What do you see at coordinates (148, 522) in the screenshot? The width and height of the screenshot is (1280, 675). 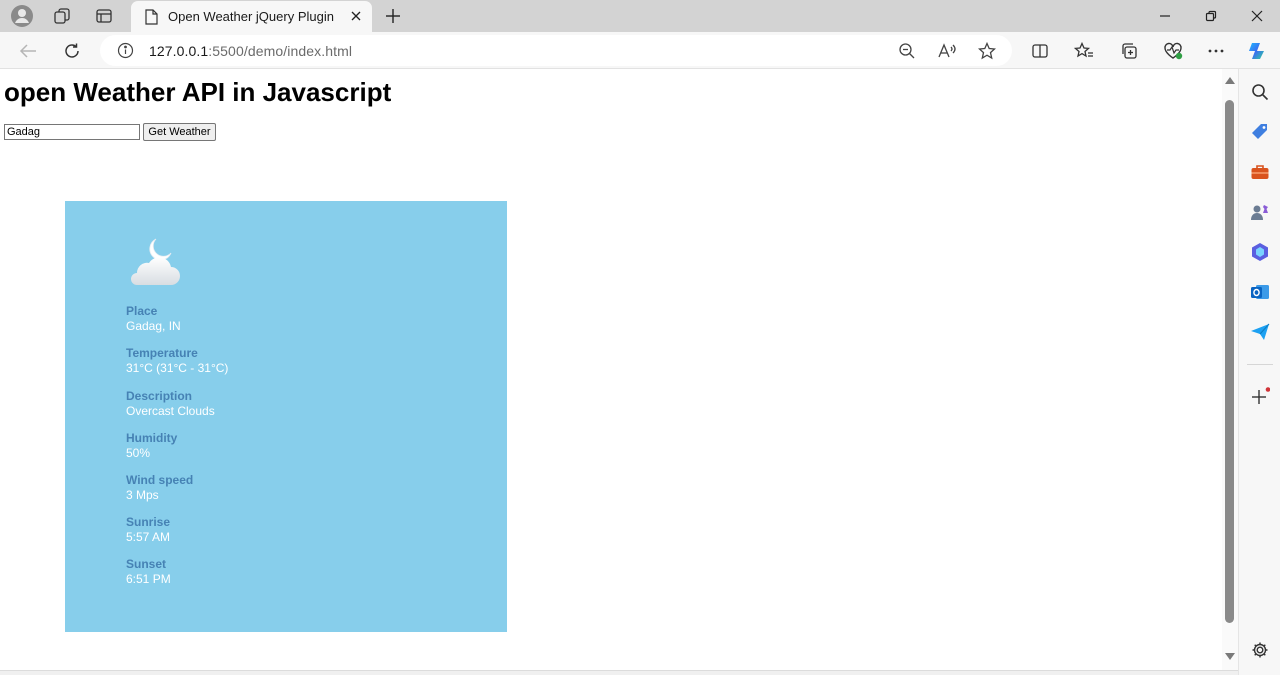 I see `field-label: Sunrise` at bounding box center [148, 522].